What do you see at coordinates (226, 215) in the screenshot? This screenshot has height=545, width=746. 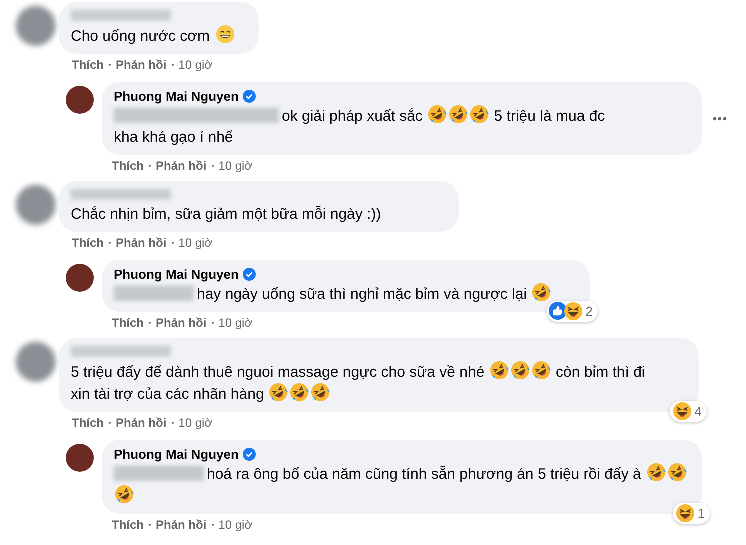 I see `comment-text: Chắc nhịn bỉm, sữa giảm một bữa mỗi ngày :))` at bounding box center [226, 215].